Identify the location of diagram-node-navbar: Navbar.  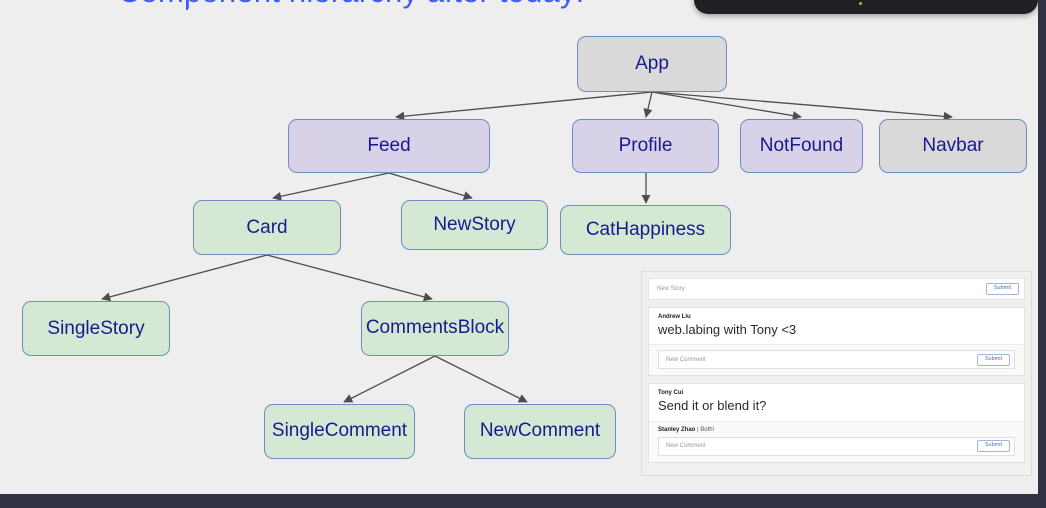
(953, 146).